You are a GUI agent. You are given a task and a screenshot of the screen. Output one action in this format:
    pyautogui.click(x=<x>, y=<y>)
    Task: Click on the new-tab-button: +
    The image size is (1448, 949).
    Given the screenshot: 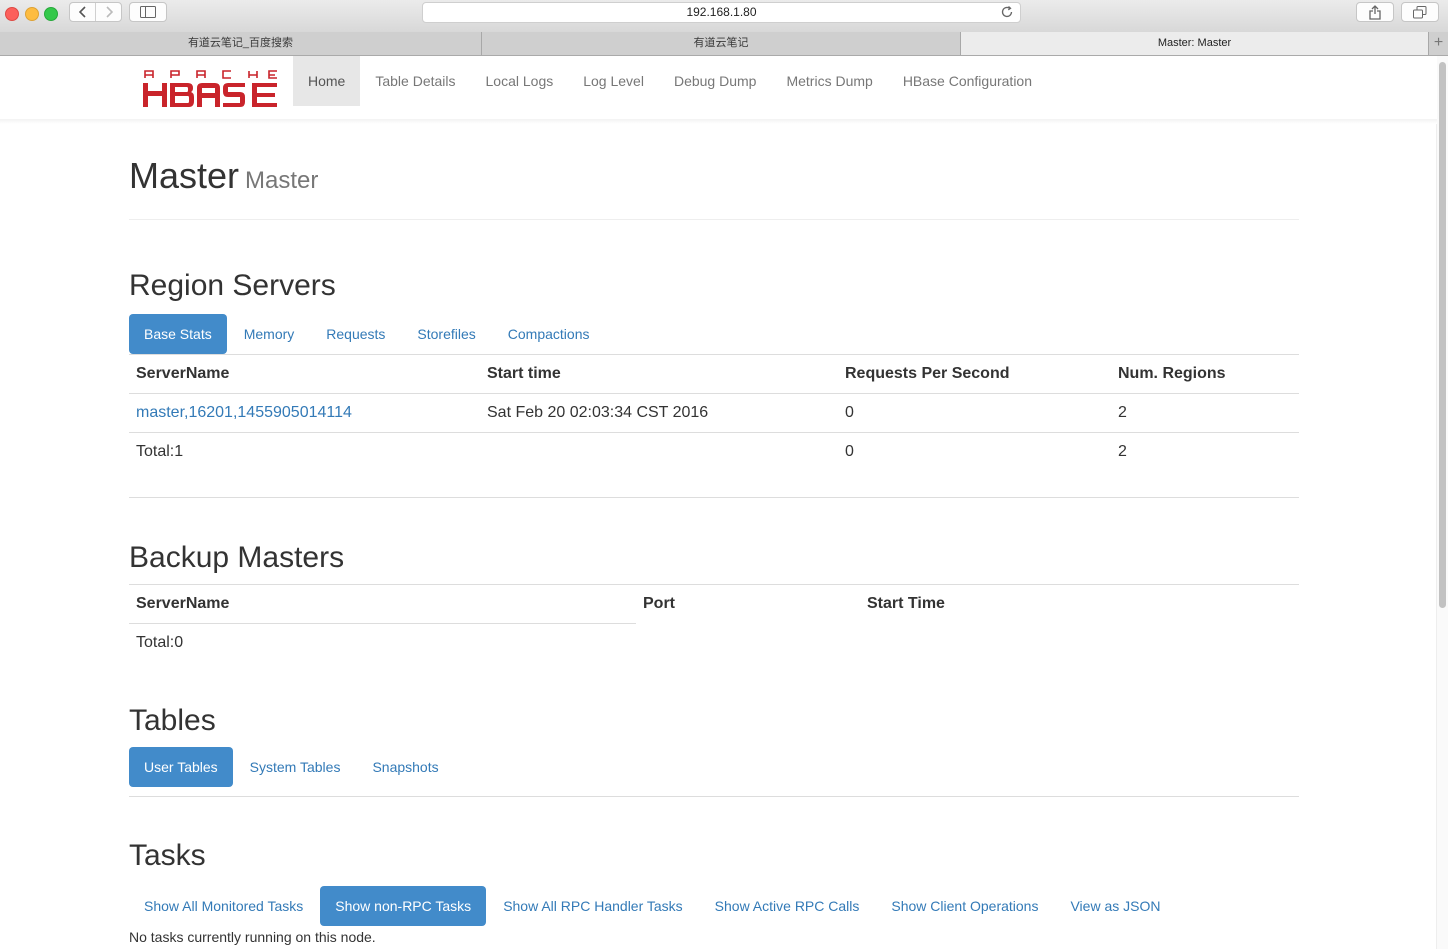 What is the action you would take?
    pyautogui.click(x=1438, y=43)
    